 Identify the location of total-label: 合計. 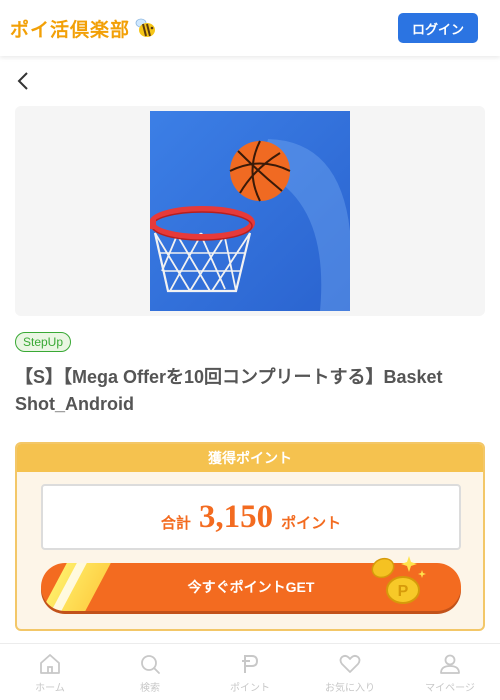
(175, 523).